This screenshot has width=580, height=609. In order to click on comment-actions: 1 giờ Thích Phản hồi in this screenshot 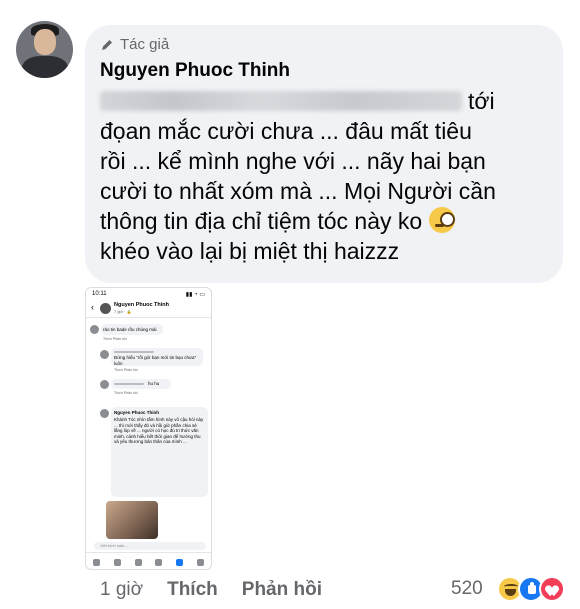, I will do `click(211, 590)`.